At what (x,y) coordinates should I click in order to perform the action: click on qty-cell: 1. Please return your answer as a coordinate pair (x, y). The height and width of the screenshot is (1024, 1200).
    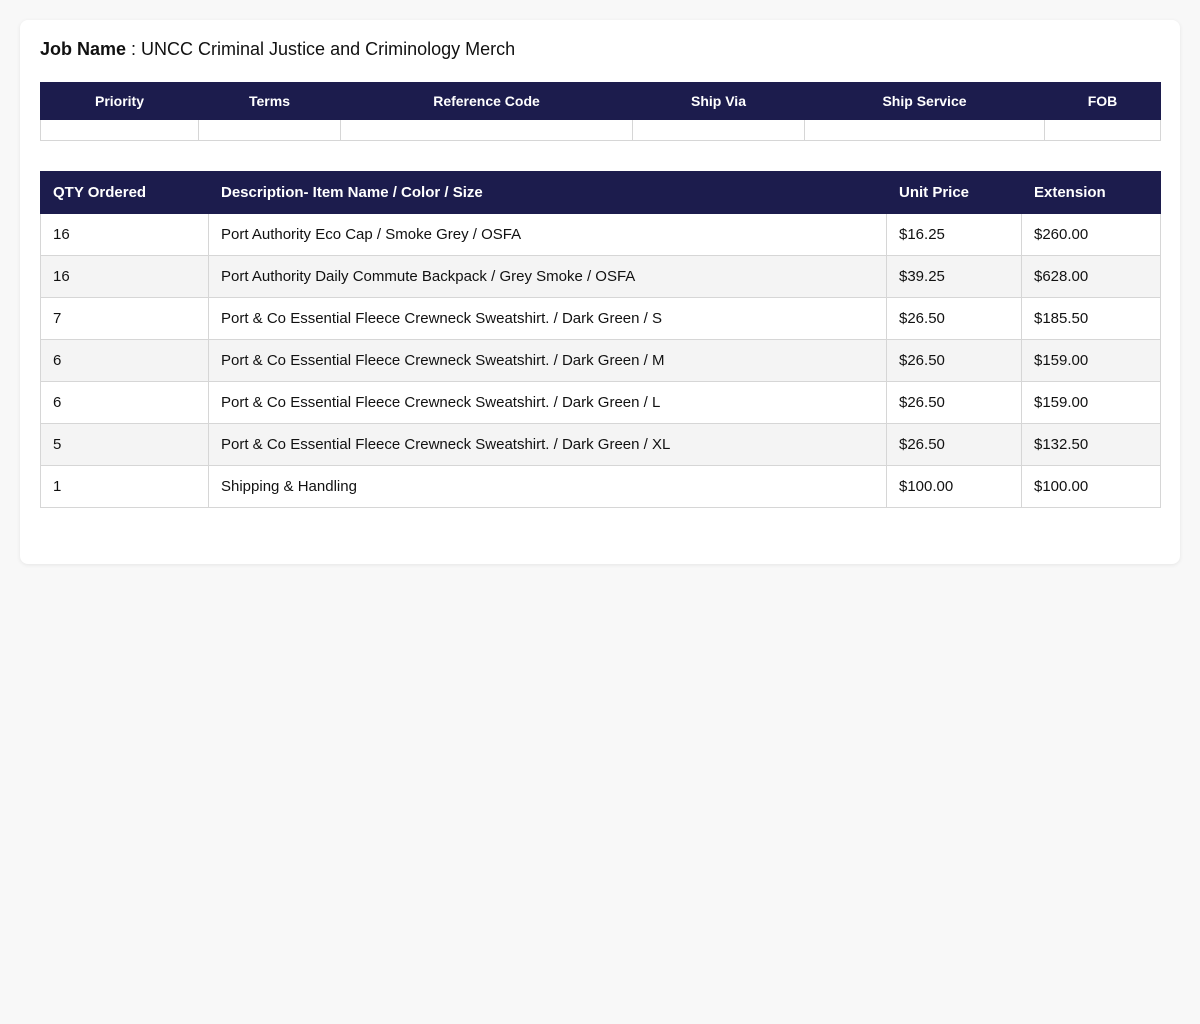
    Looking at the image, I should click on (124, 486).